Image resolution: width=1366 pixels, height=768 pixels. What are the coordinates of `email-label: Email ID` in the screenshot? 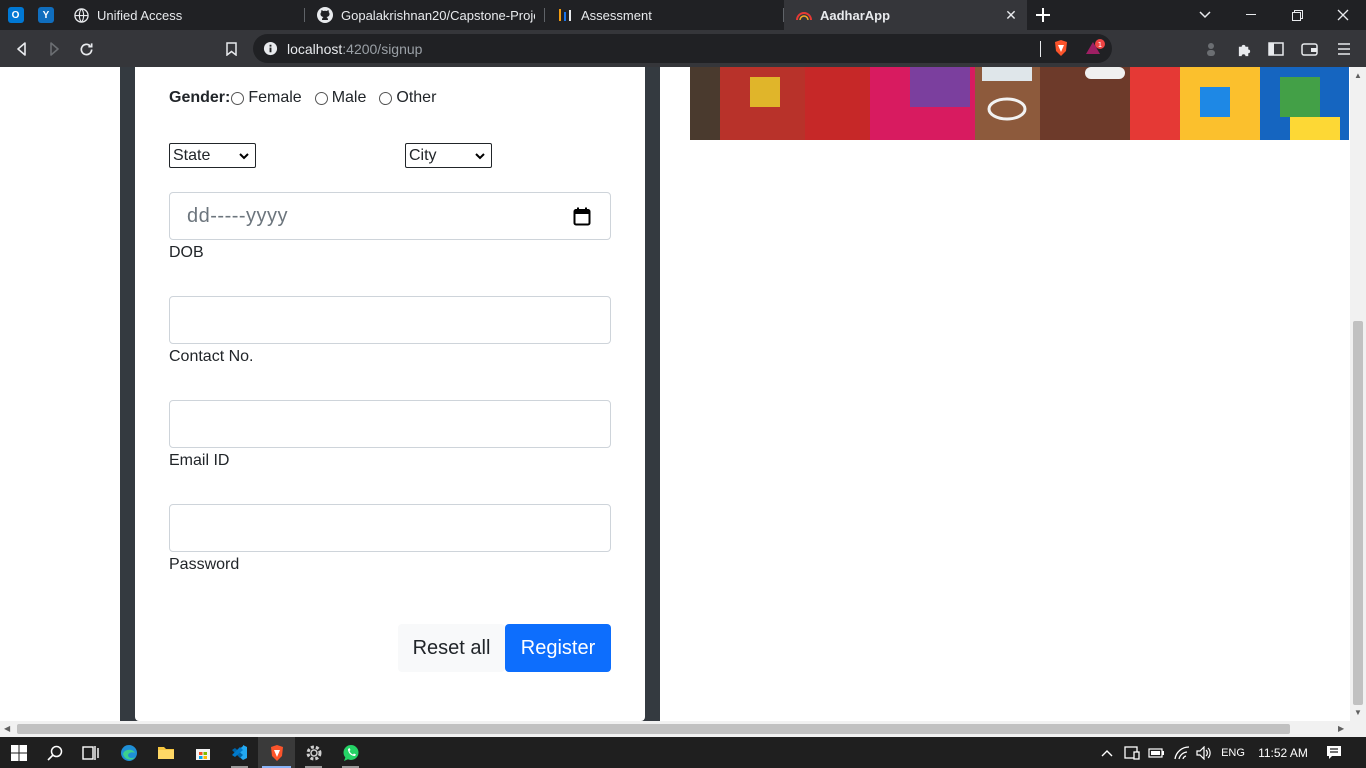 It's located at (199, 460).